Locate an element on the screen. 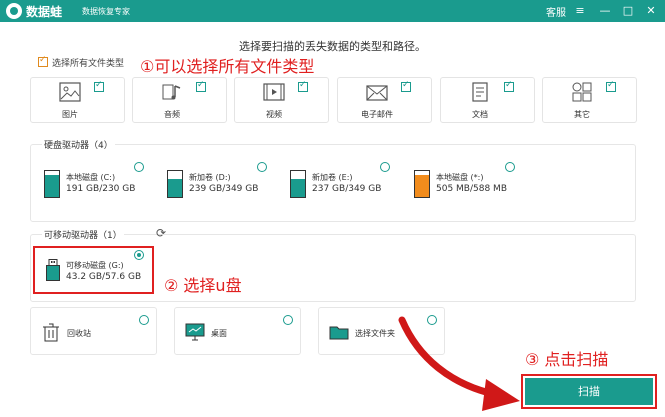 The height and width of the screenshot is (417, 665). mail-icon is located at coordinates (377, 93).